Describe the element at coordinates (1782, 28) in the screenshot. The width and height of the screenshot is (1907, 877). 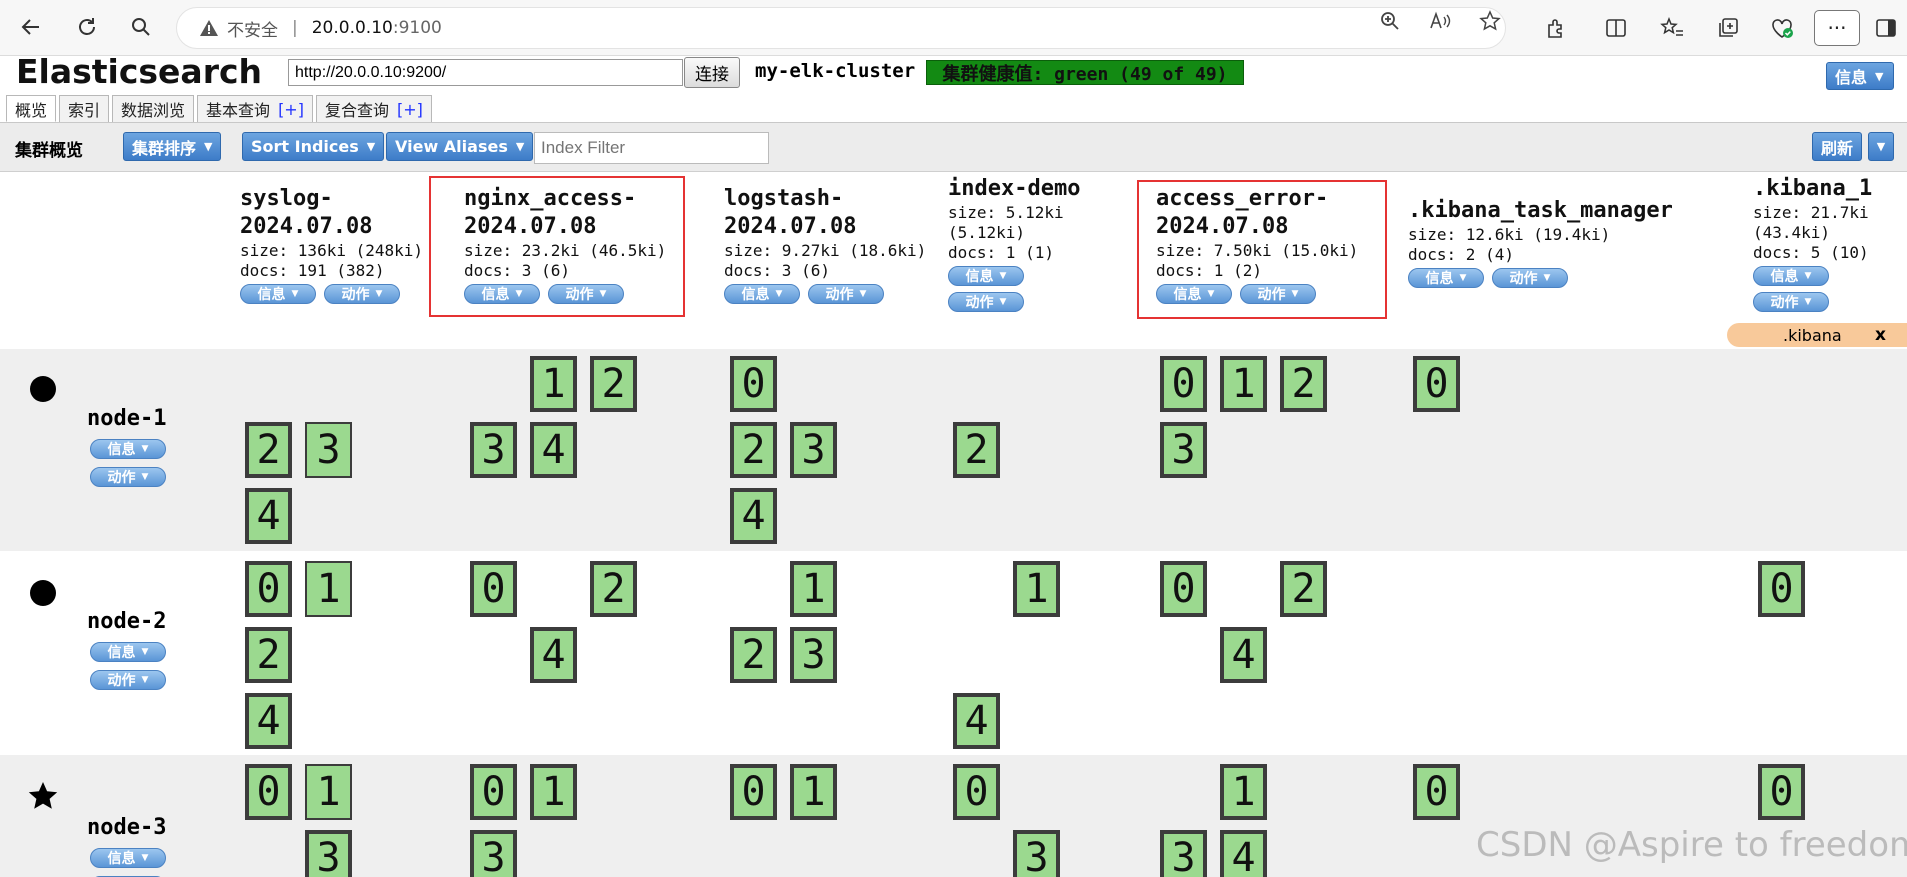
I see `browser-essentials-icon` at that location.